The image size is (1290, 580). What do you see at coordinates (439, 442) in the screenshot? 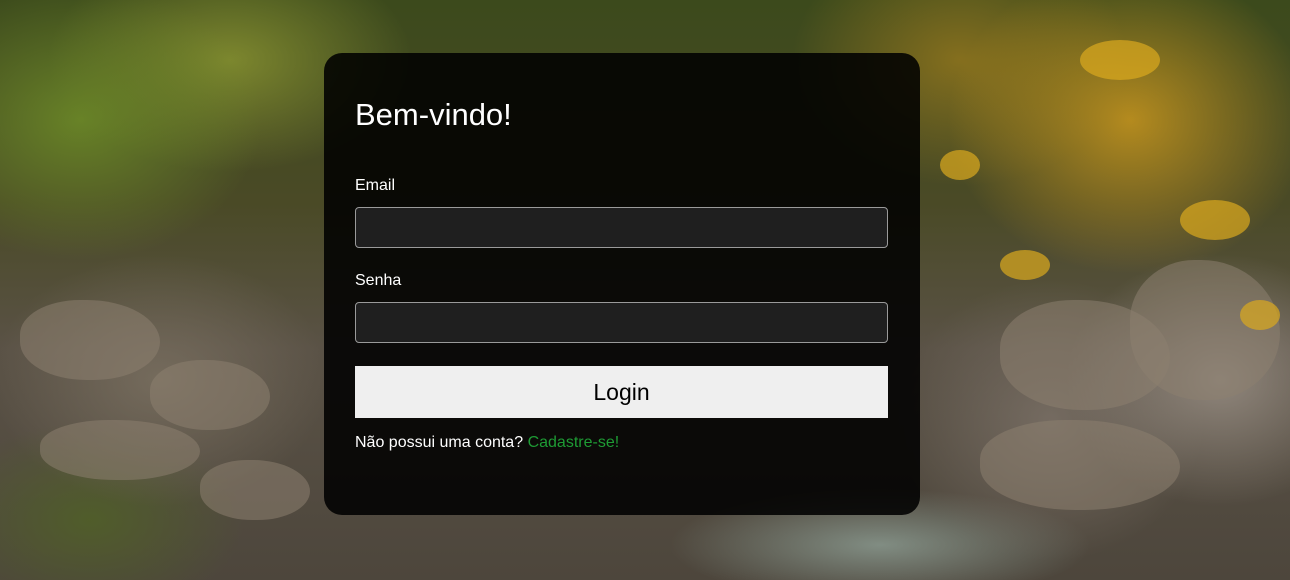
I see `signup-prompt: Não possui uma conta?` at bounding box center [439, 442].